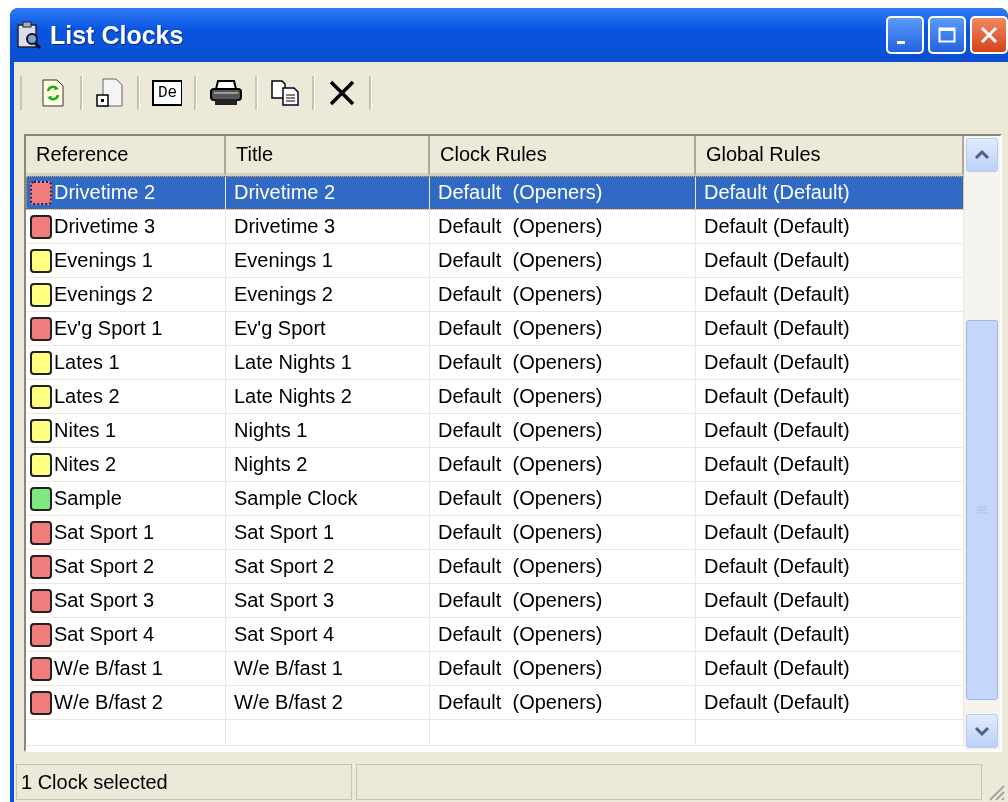 This screenshot has width=1008, height=802. I want to click on chevron-up-icon, so click(982, 155).